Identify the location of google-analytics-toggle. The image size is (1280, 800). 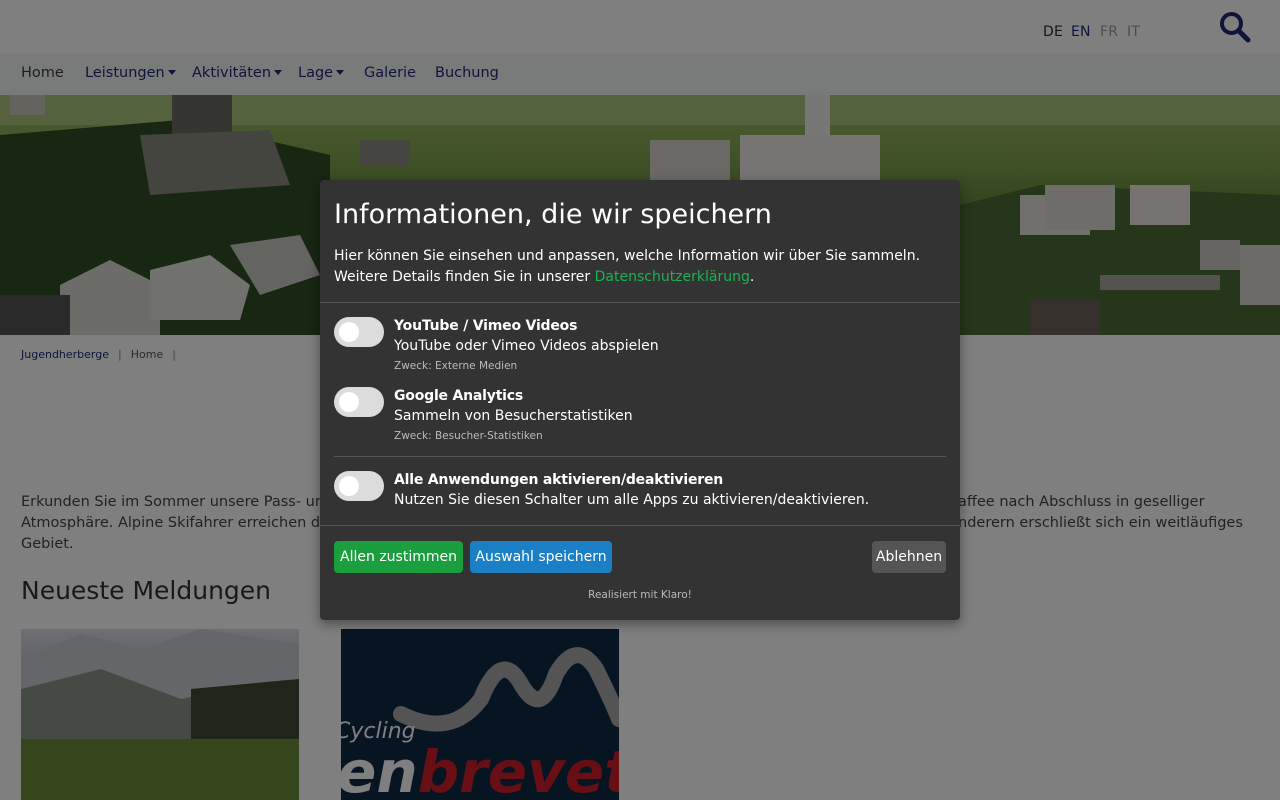
(359, 402).